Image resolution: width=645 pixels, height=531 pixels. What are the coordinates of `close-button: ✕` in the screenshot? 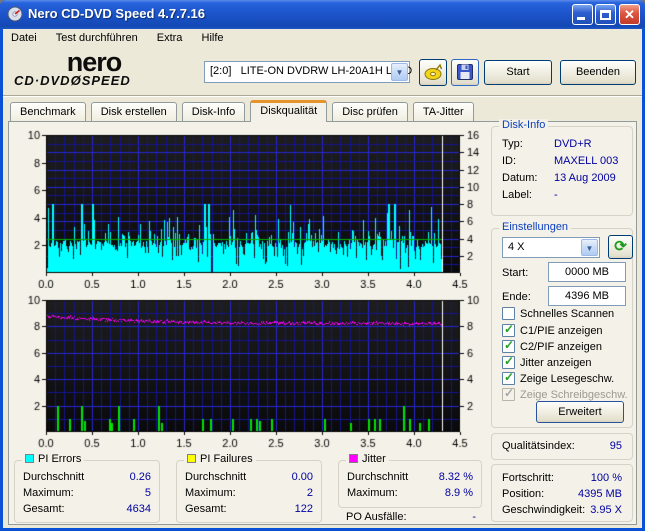 It's located at (629, 14).